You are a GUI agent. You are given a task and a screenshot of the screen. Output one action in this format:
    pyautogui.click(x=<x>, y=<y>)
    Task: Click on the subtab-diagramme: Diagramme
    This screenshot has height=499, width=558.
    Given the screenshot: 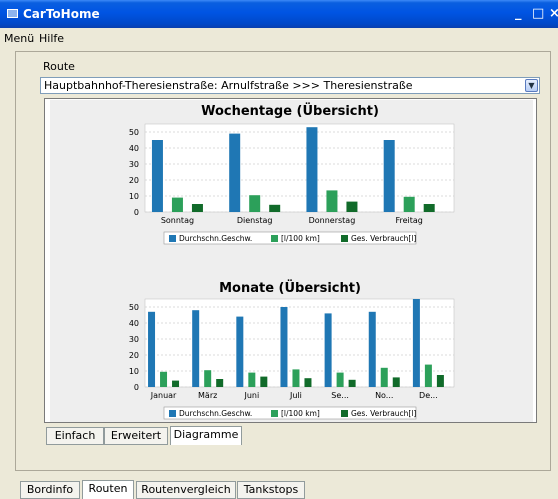 What is the action you would take?
    pyautogui.click(x=206, y=435)
    